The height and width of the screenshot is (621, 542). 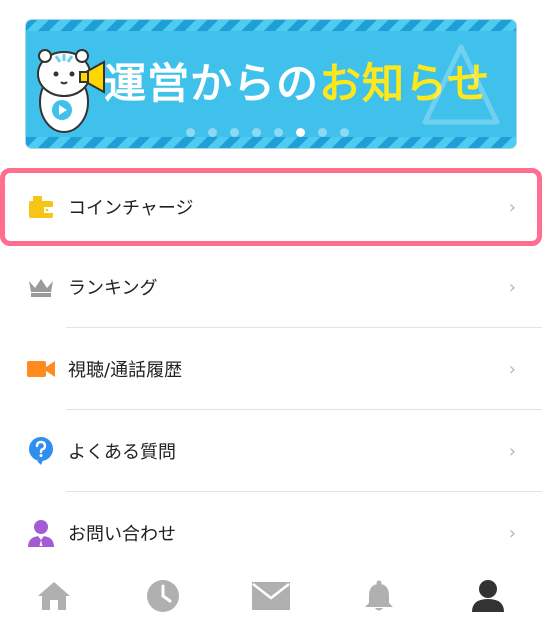 What do you see at coordinates (271, 25) in the screenshot?
I see `banner-stripe-top` at bounding box center [271, 25].